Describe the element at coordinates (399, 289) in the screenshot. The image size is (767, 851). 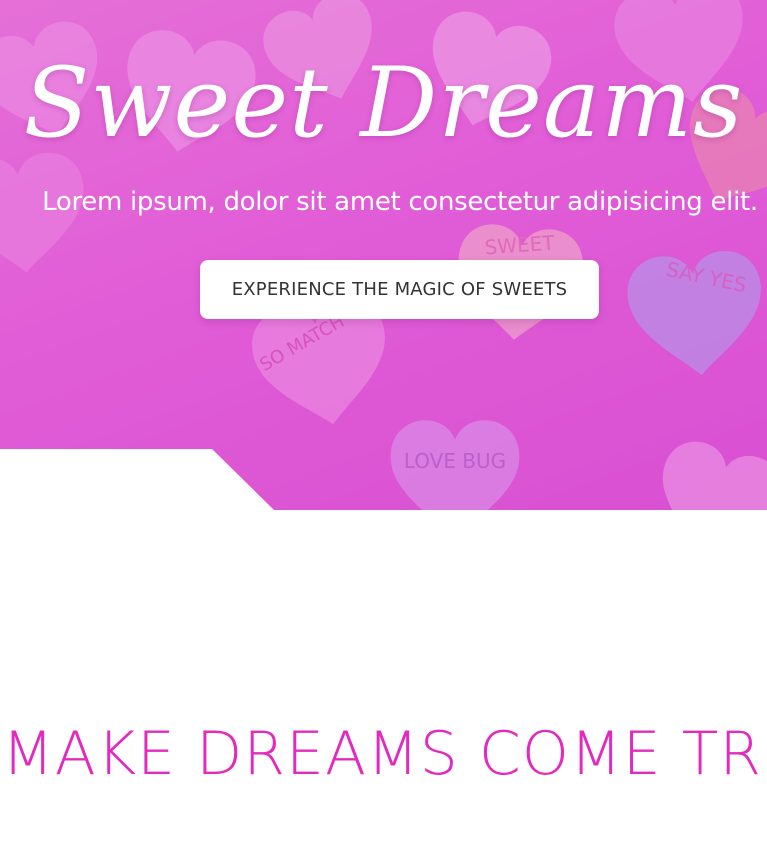
I see `experience-magic-button: EXPERIENCE THE MAGIC OF SWEETS` at that location.